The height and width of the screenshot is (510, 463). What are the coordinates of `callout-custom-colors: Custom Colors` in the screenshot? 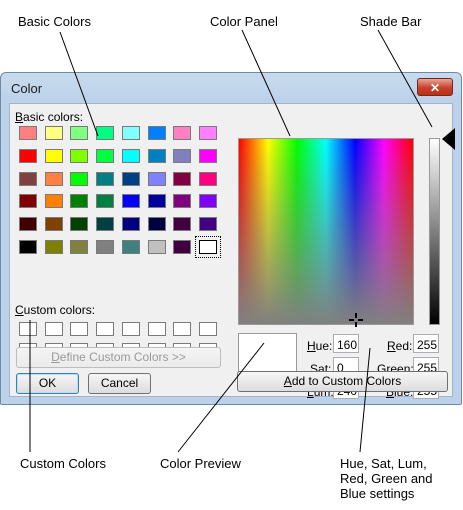 It's located at (63, 463).